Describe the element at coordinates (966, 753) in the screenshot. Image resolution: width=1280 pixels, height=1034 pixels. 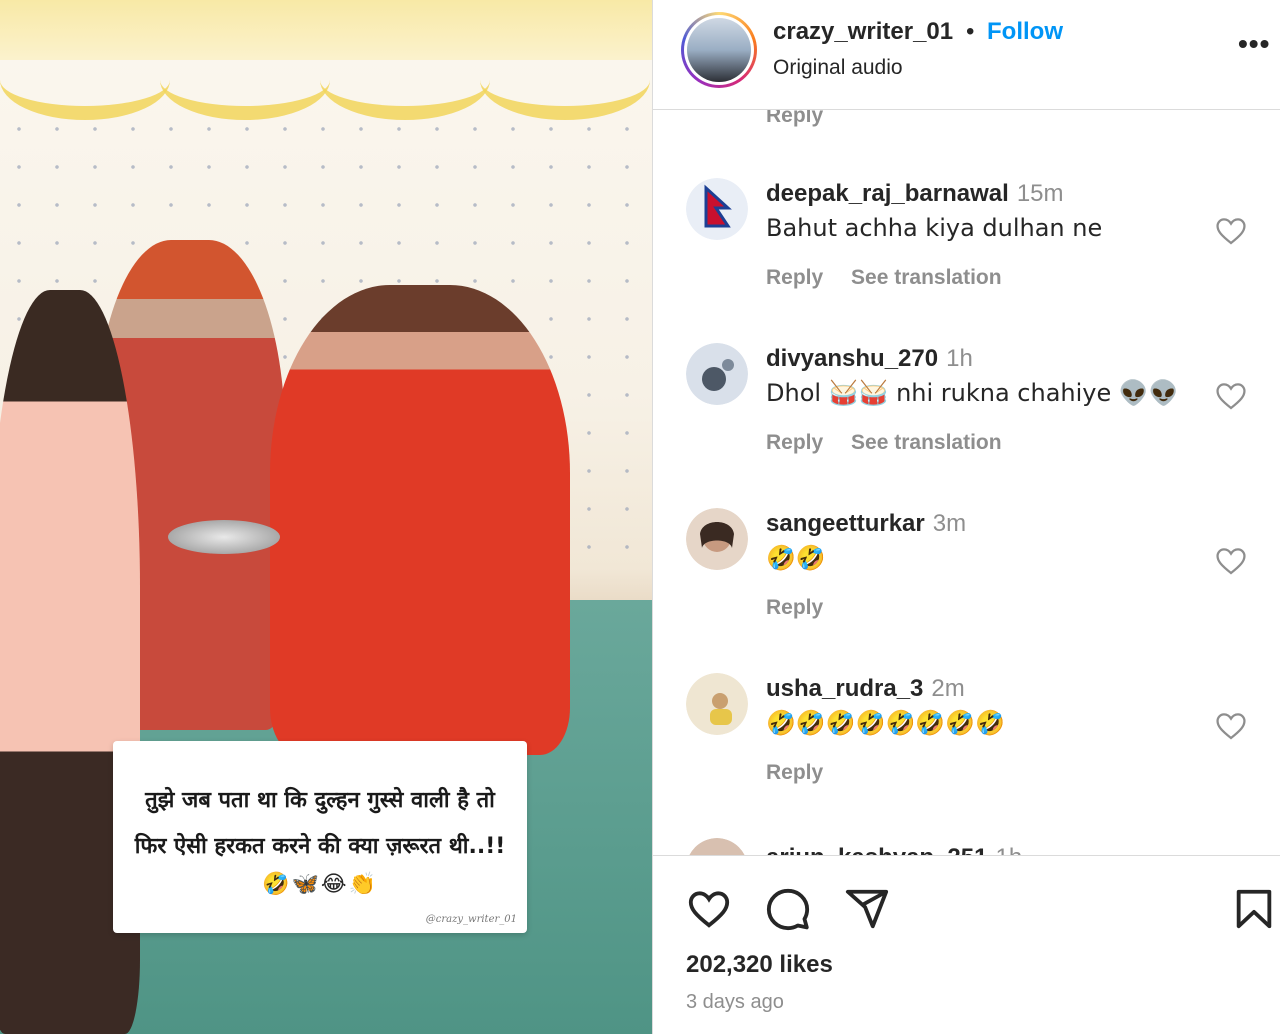
I see `comment-item: usha_rudra_3 2m 🤣🤣🤣🤣🤣🤣🤣🤣 Reply` at that location.